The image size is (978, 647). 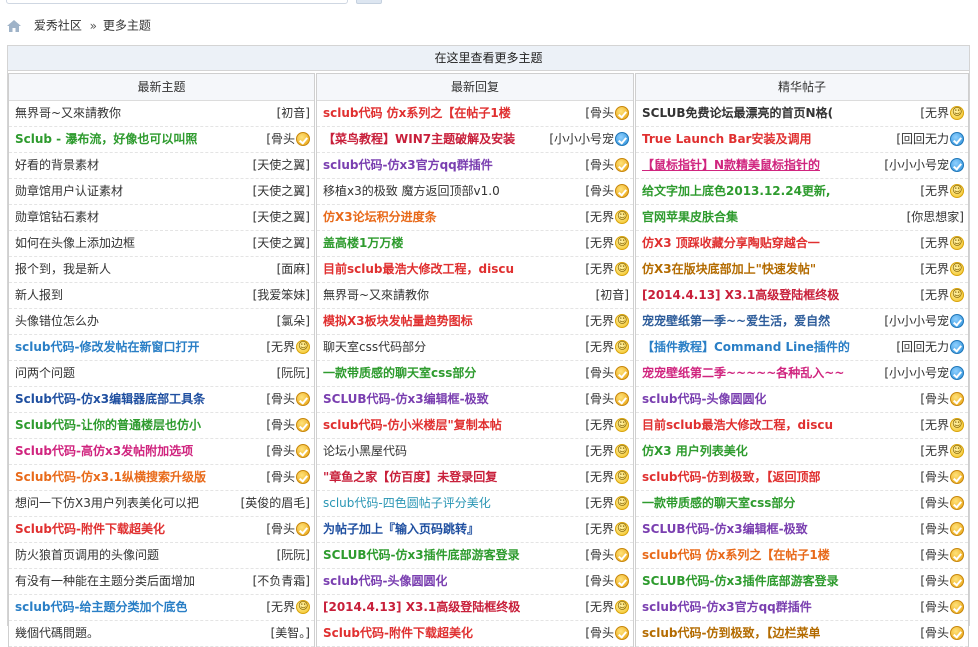 I want to click on topic-title-link: 官网苹果皮肤合集, so click(x=690, y=217).